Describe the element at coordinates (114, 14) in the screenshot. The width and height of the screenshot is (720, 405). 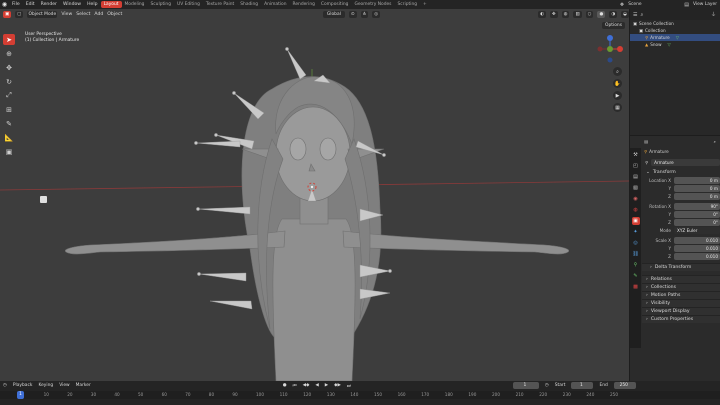
I see `viewport-menu-object: Object` at that location.